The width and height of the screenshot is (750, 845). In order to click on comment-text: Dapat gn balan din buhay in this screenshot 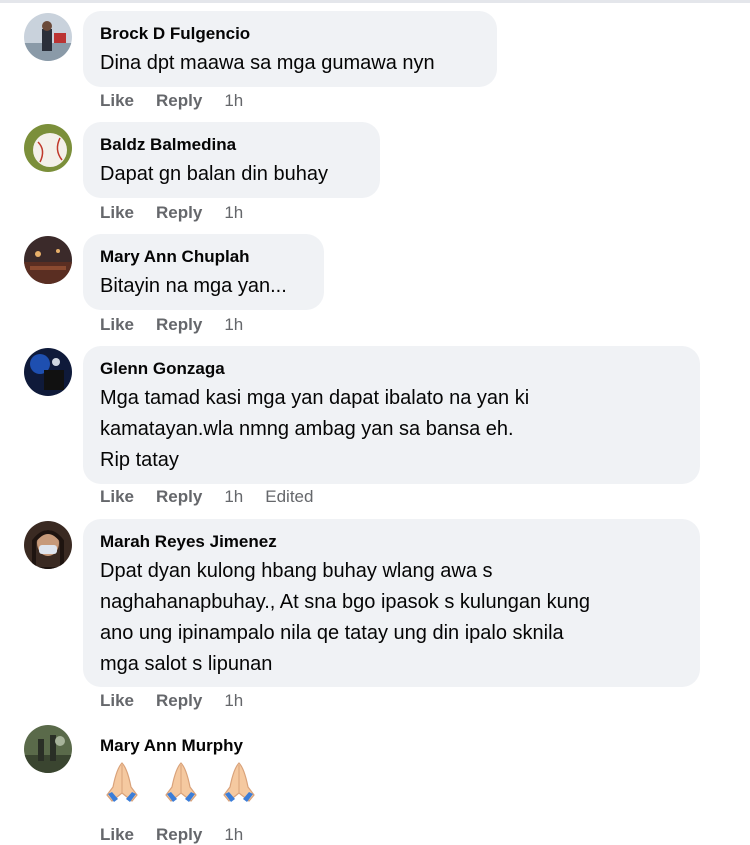, I will do `click(214, 174)`.